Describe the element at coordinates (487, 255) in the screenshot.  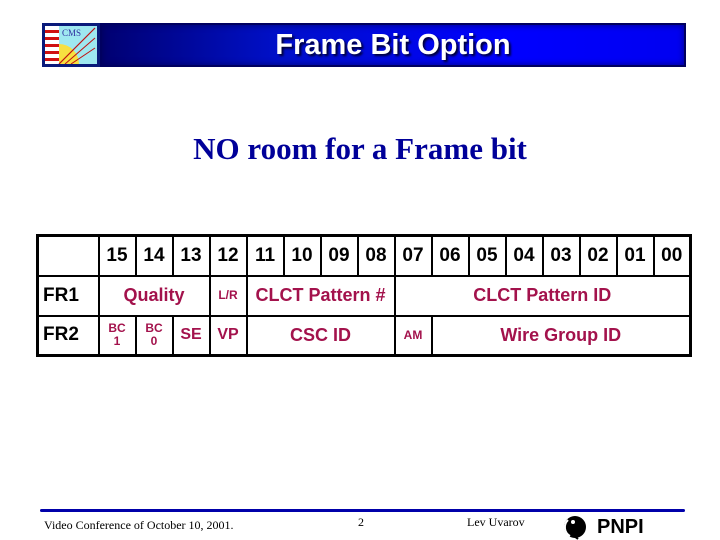
I see `bit-header: 05` at that location.